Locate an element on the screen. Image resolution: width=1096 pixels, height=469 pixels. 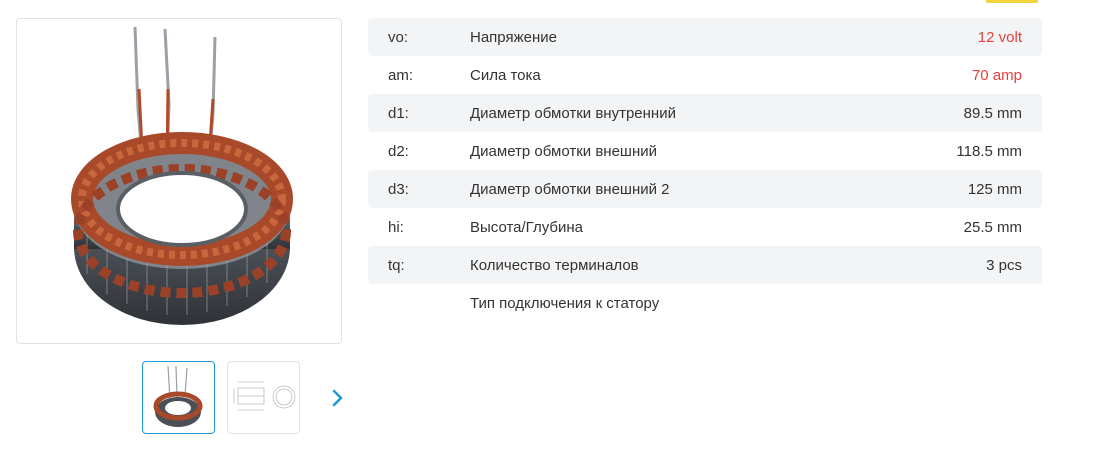
thumbnail-dimension-drawing is located at coordinates (263, 397).